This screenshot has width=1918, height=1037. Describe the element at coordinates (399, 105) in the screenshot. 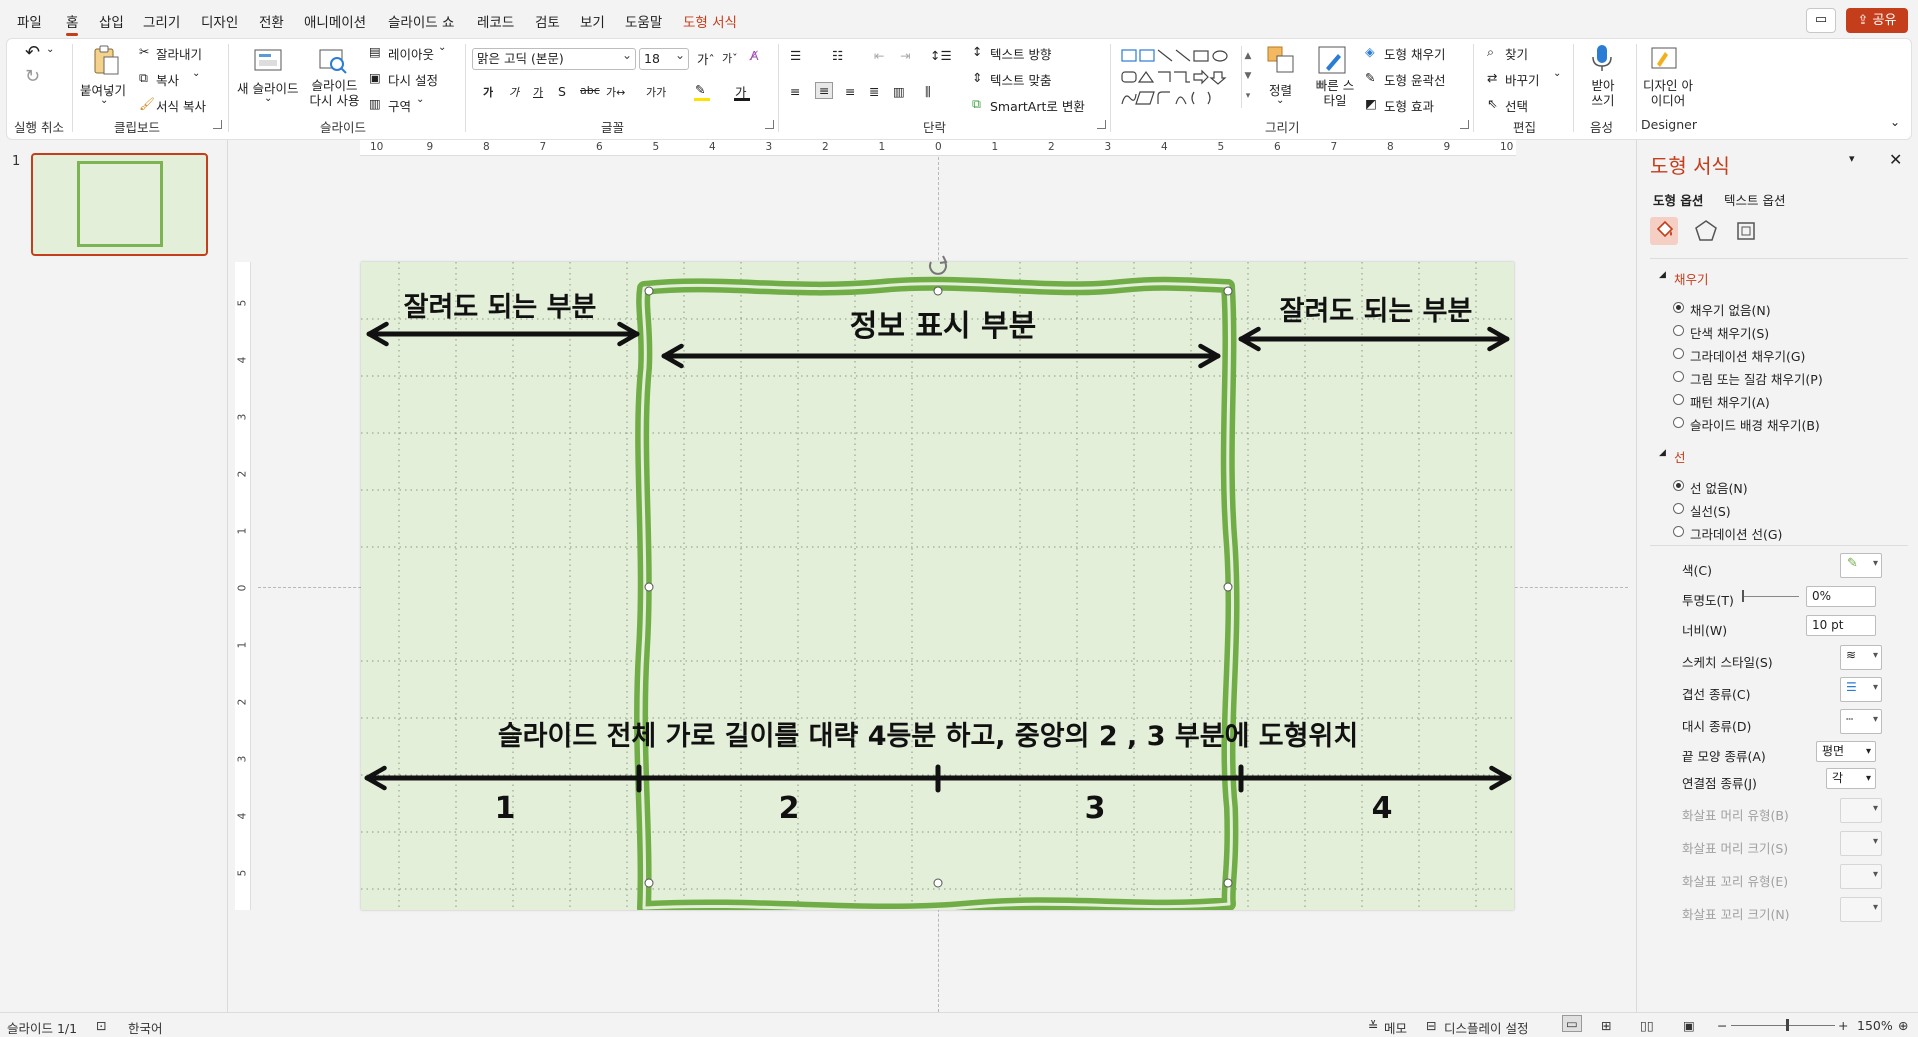

I see `section-button: 구역` at that location.